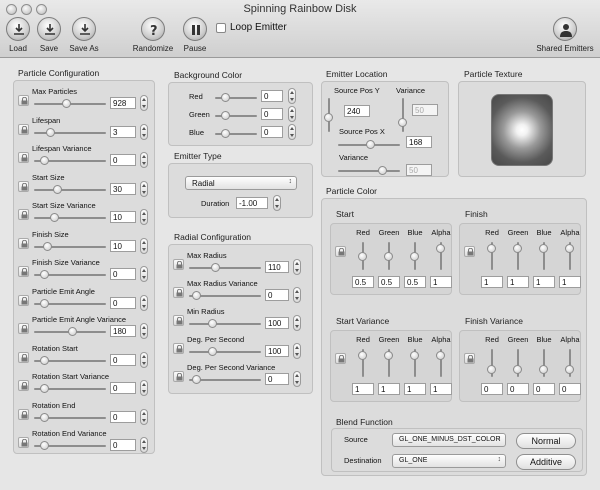 The height and width of the screenshot is (490, 600). I want to click on background-blue-field: 0, so click(272, 132).